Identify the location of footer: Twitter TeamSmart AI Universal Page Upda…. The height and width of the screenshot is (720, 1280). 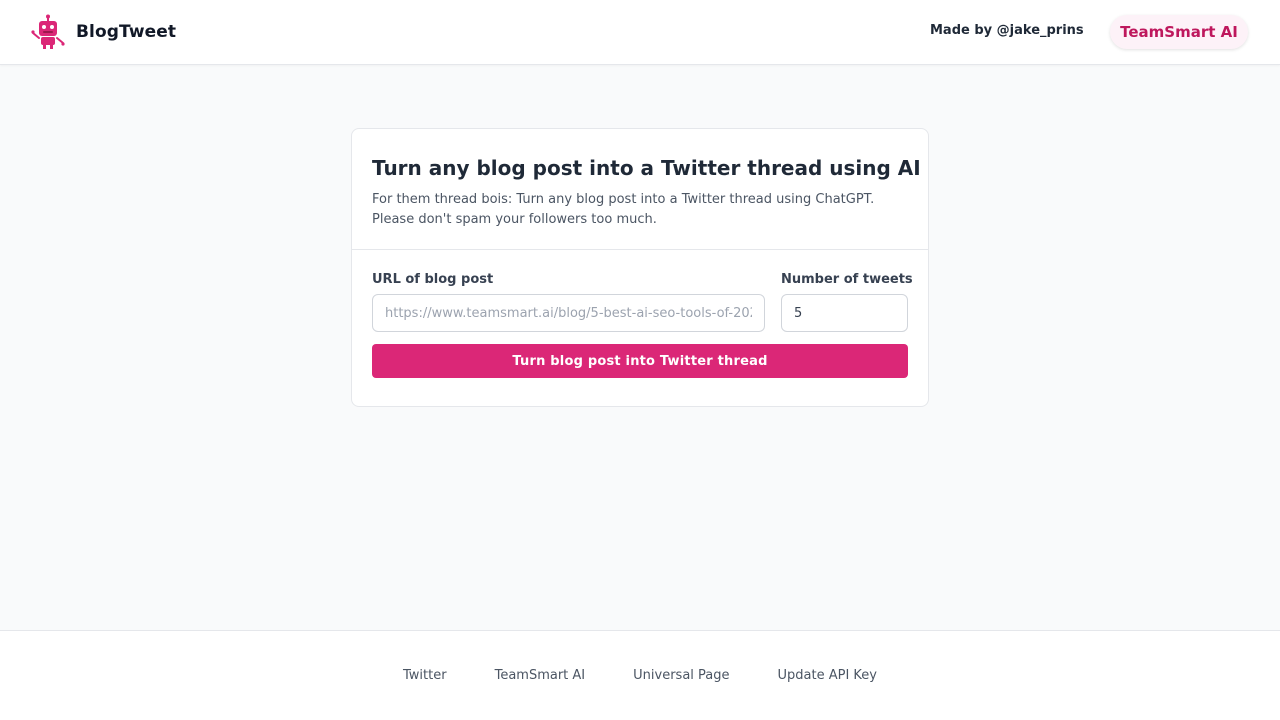
(640, 675).